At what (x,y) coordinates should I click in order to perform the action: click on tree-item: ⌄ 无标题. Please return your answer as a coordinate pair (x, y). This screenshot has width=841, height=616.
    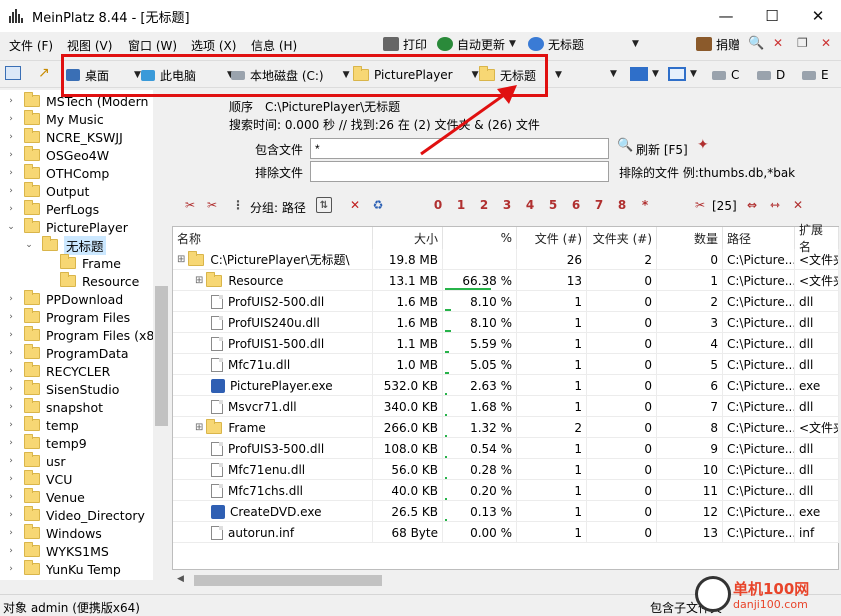
    Looking at the image, I should click on (65, 245).